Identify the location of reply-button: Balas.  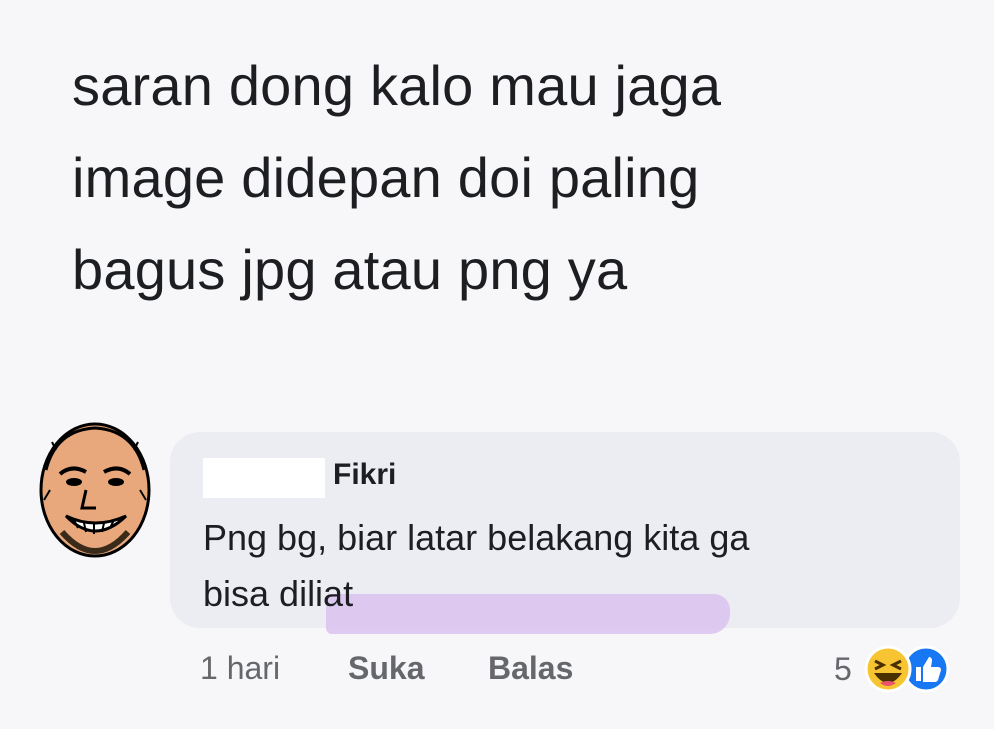
(530, 668).